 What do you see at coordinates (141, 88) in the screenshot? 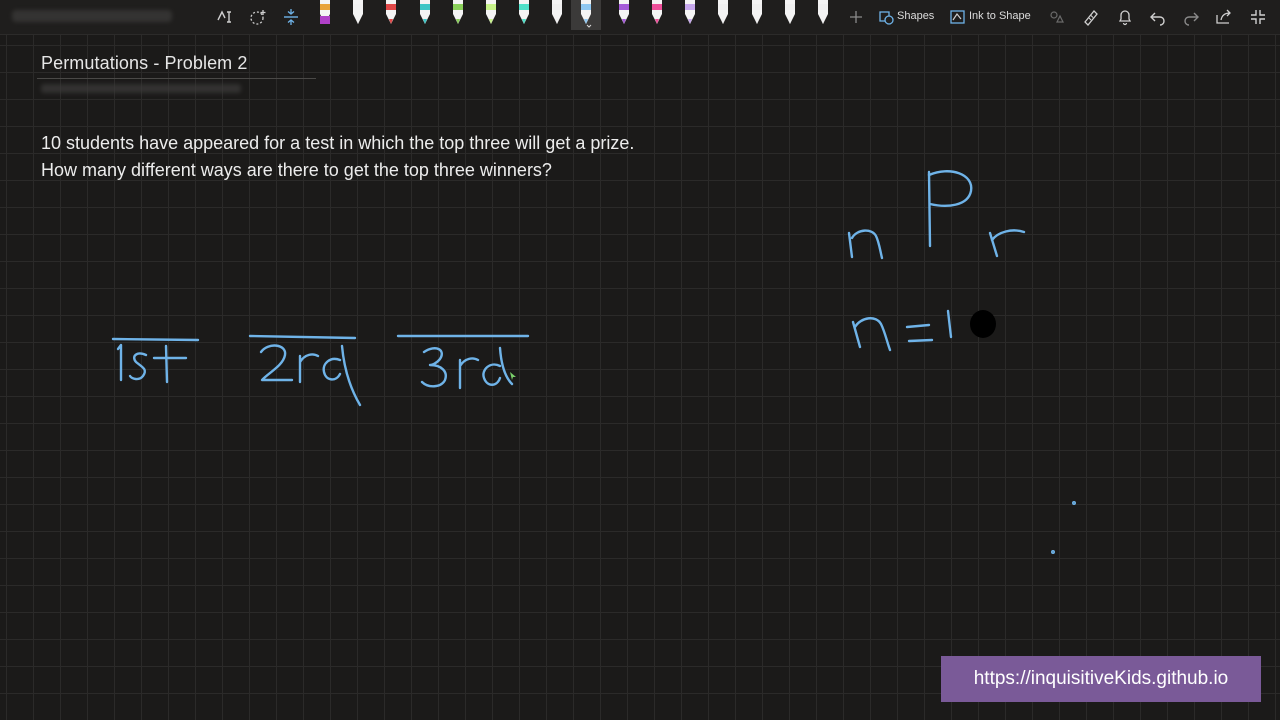
I see `page-date-blurred` at bounding box center [141, 88].